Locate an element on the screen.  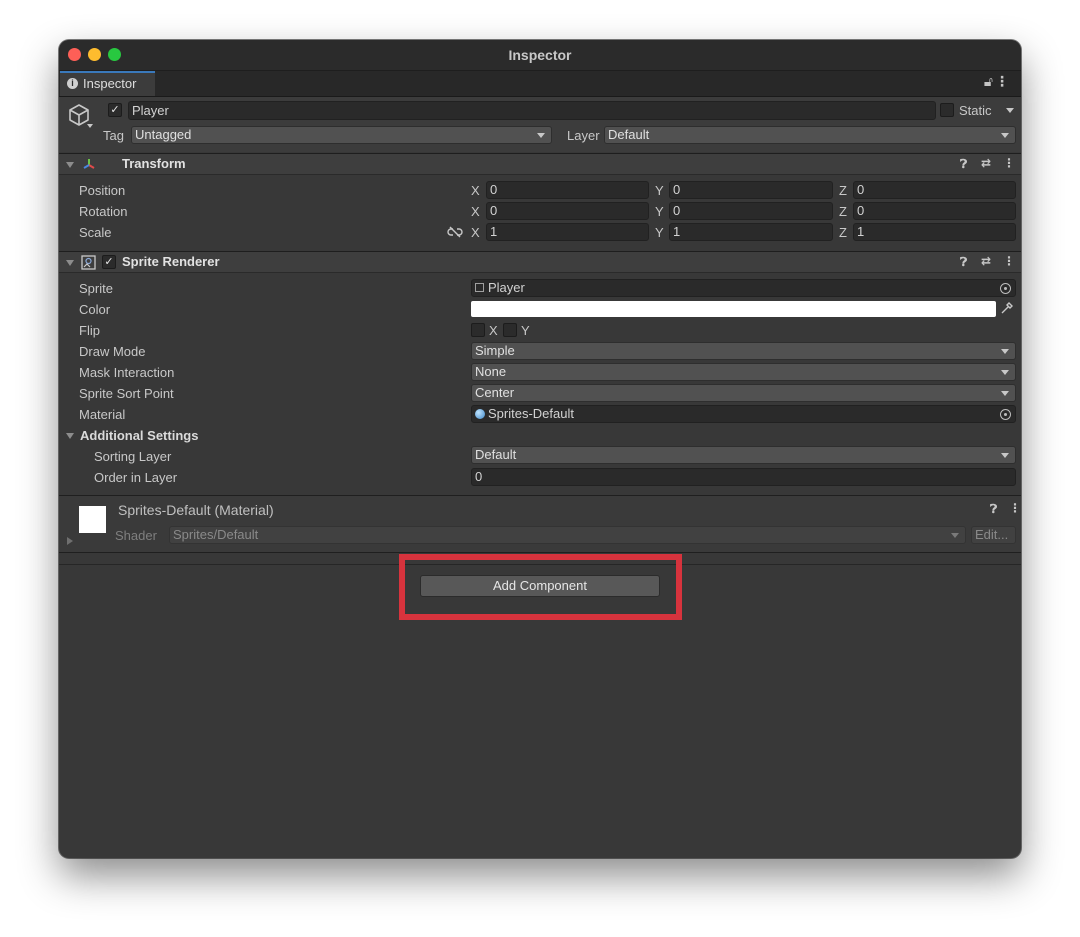
tab-label: Inspector is located at coordinates (110, 83).